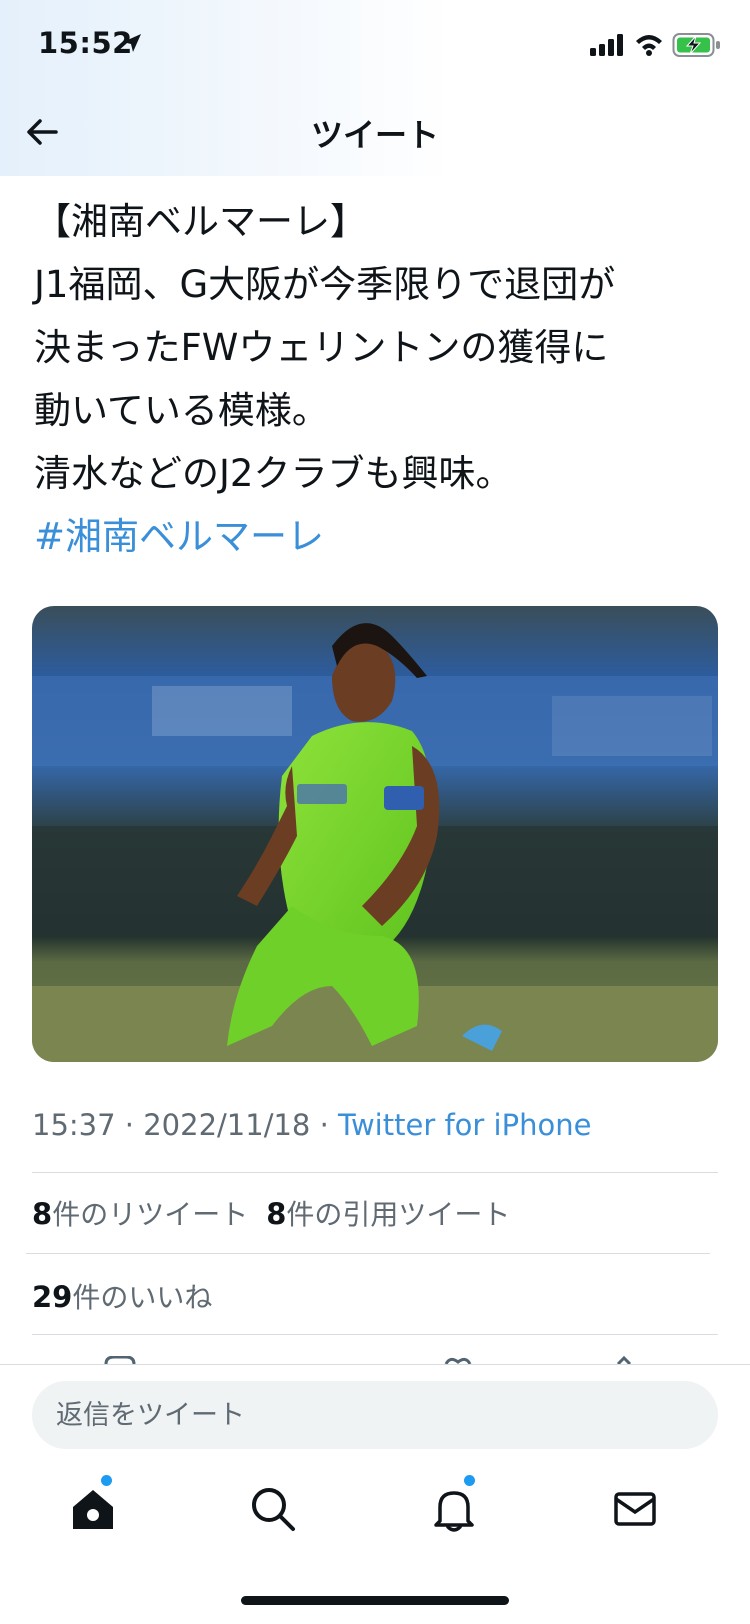 The width and height of the screenshot is (750, 1624). What do you see at coordinates (649, 45) in the screenshot?
I see `wifi-icon` at bounding box center [649, 45].